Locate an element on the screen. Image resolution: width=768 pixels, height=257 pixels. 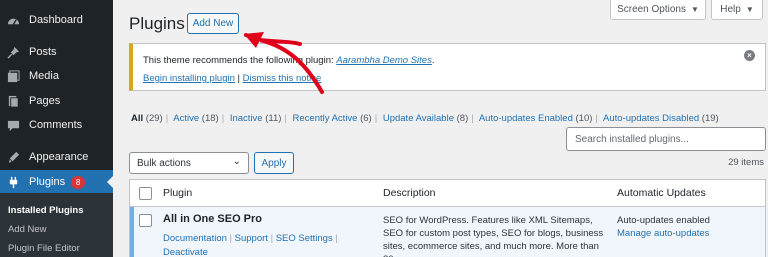
filter-auto-updates-disabled: Auto-updates Disabled is located at coordinates (651, 118).